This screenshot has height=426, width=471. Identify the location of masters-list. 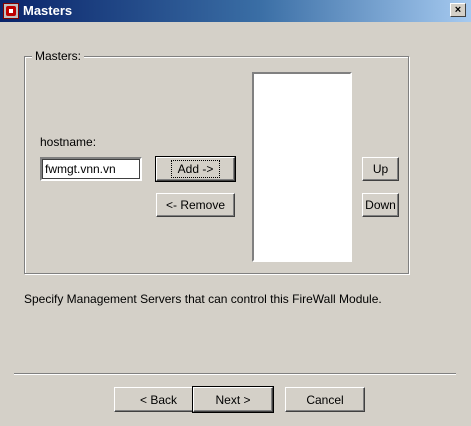
(302, 167).